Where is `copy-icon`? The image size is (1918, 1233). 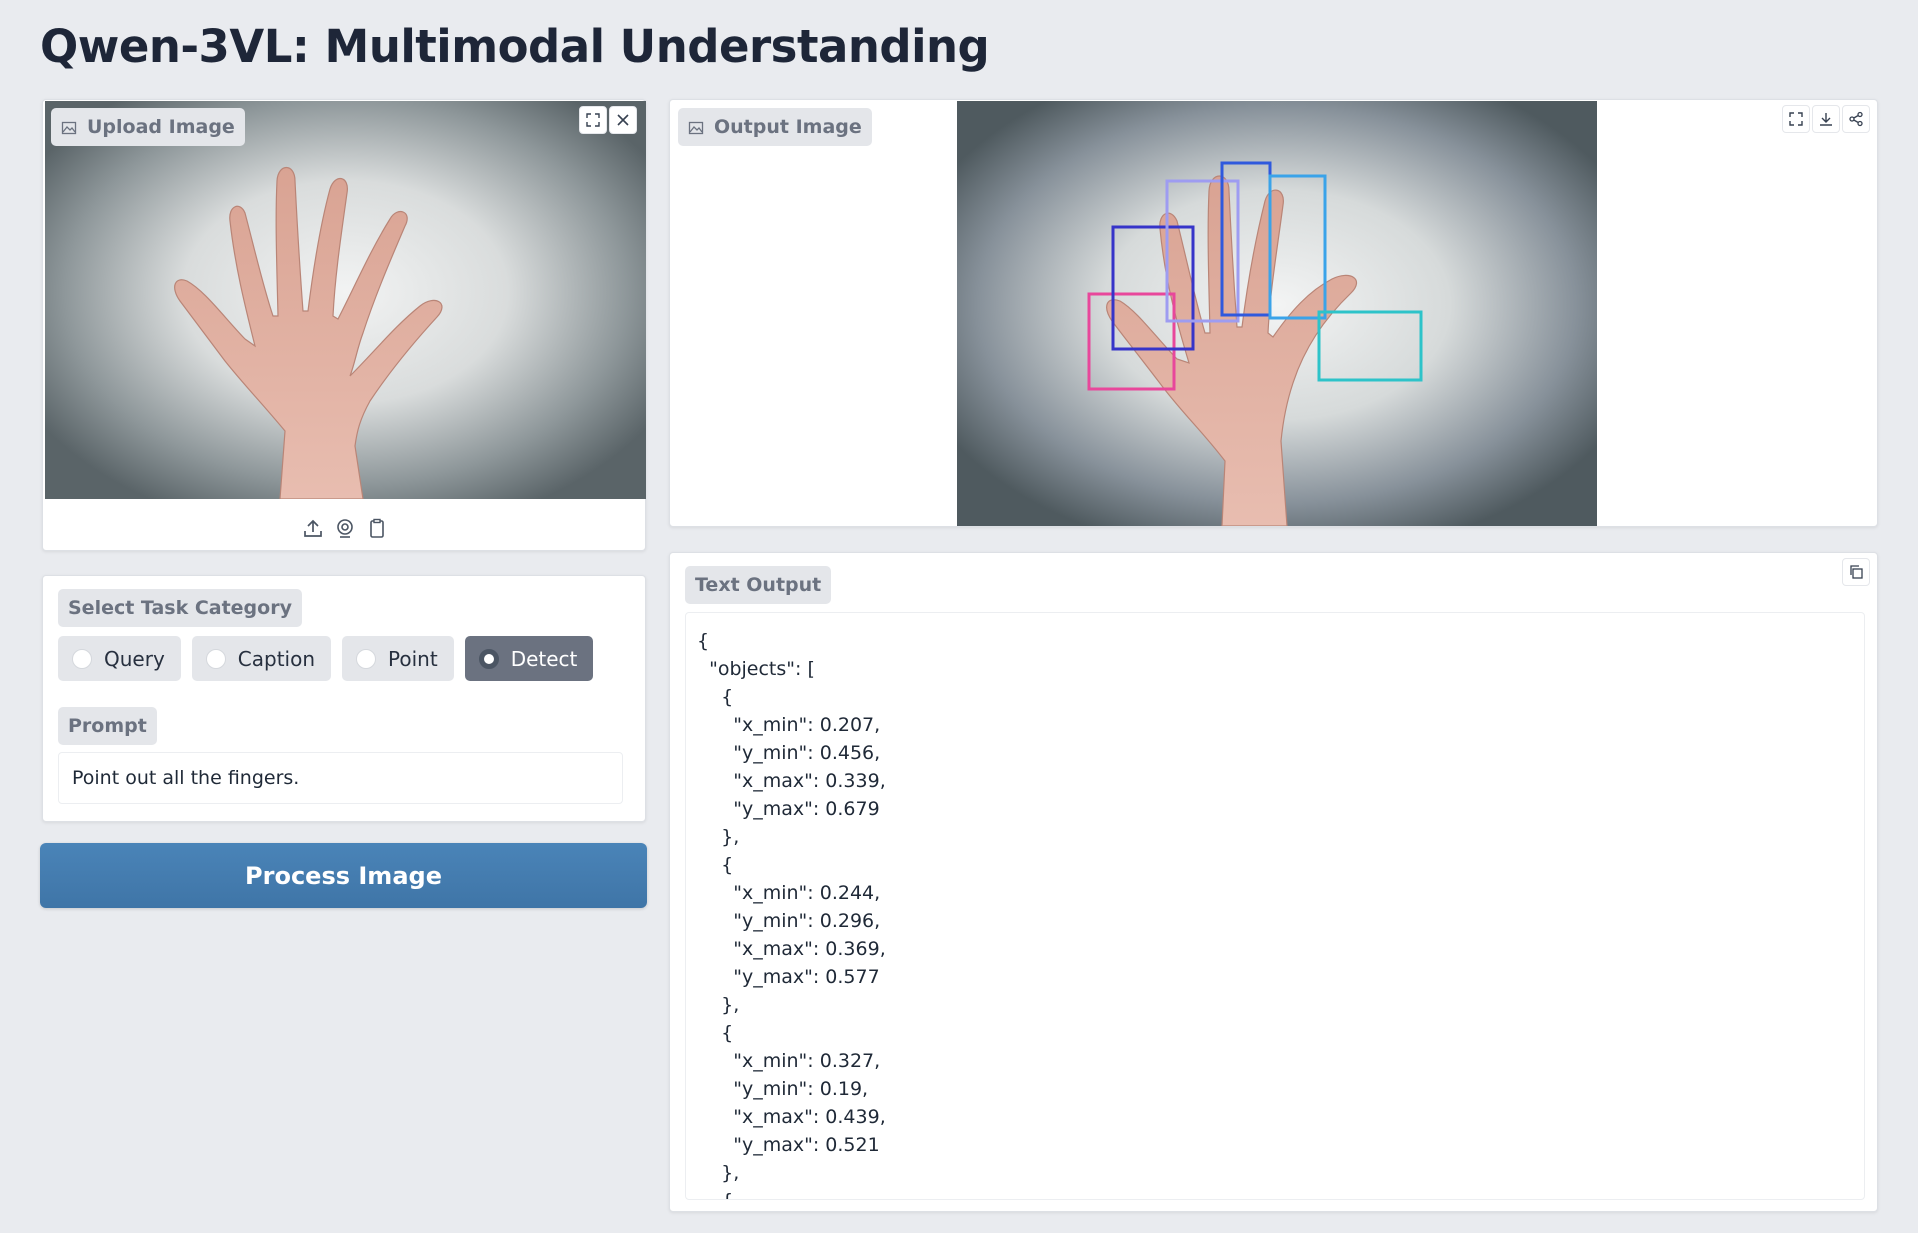
copy-icon is located at coordinates (1856, 572).